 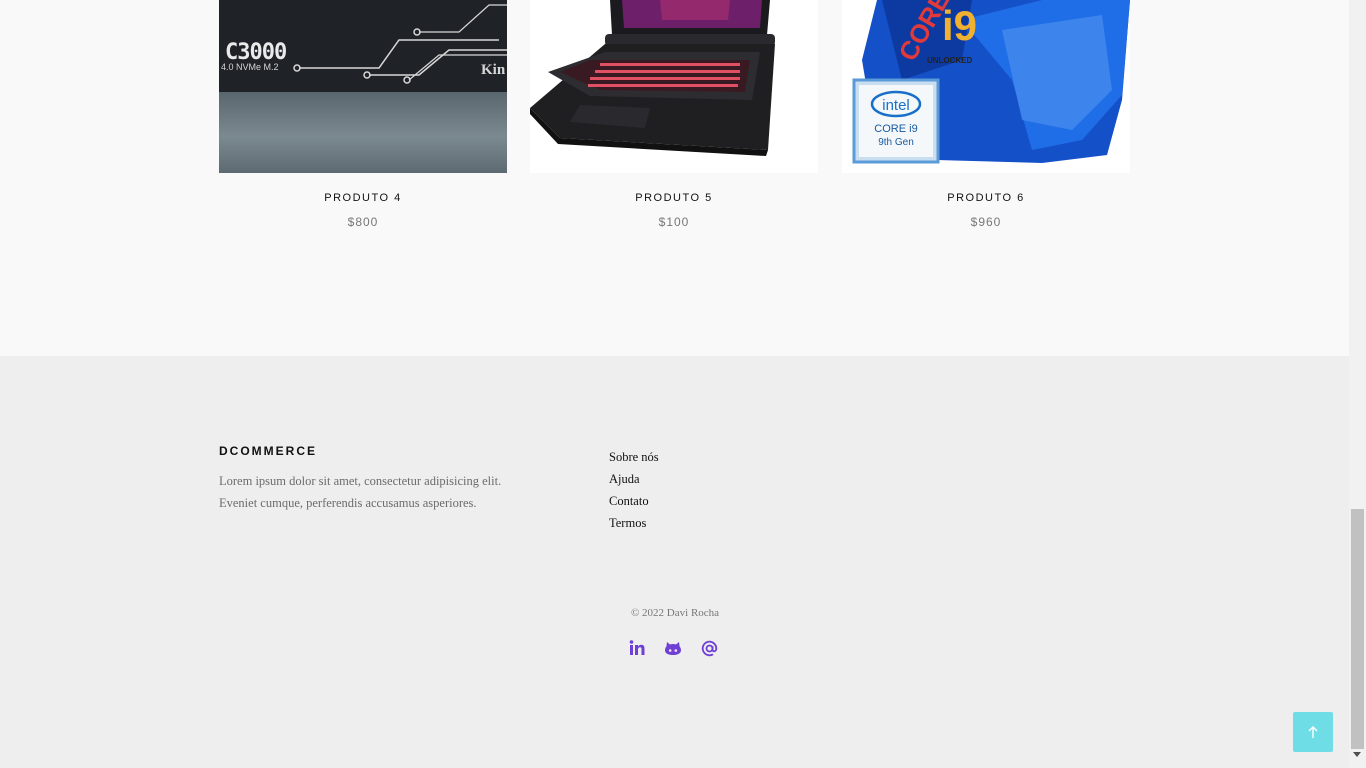 I want to click on arrow-up-icon, so click(x=1313, y=732).